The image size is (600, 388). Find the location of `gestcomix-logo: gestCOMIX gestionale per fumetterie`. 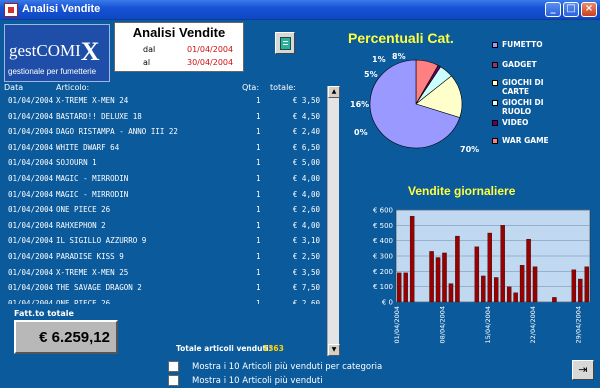

gestcomix-logo: gestCOMIX gestionale per fumetterie is located at coordinates (57, 53).